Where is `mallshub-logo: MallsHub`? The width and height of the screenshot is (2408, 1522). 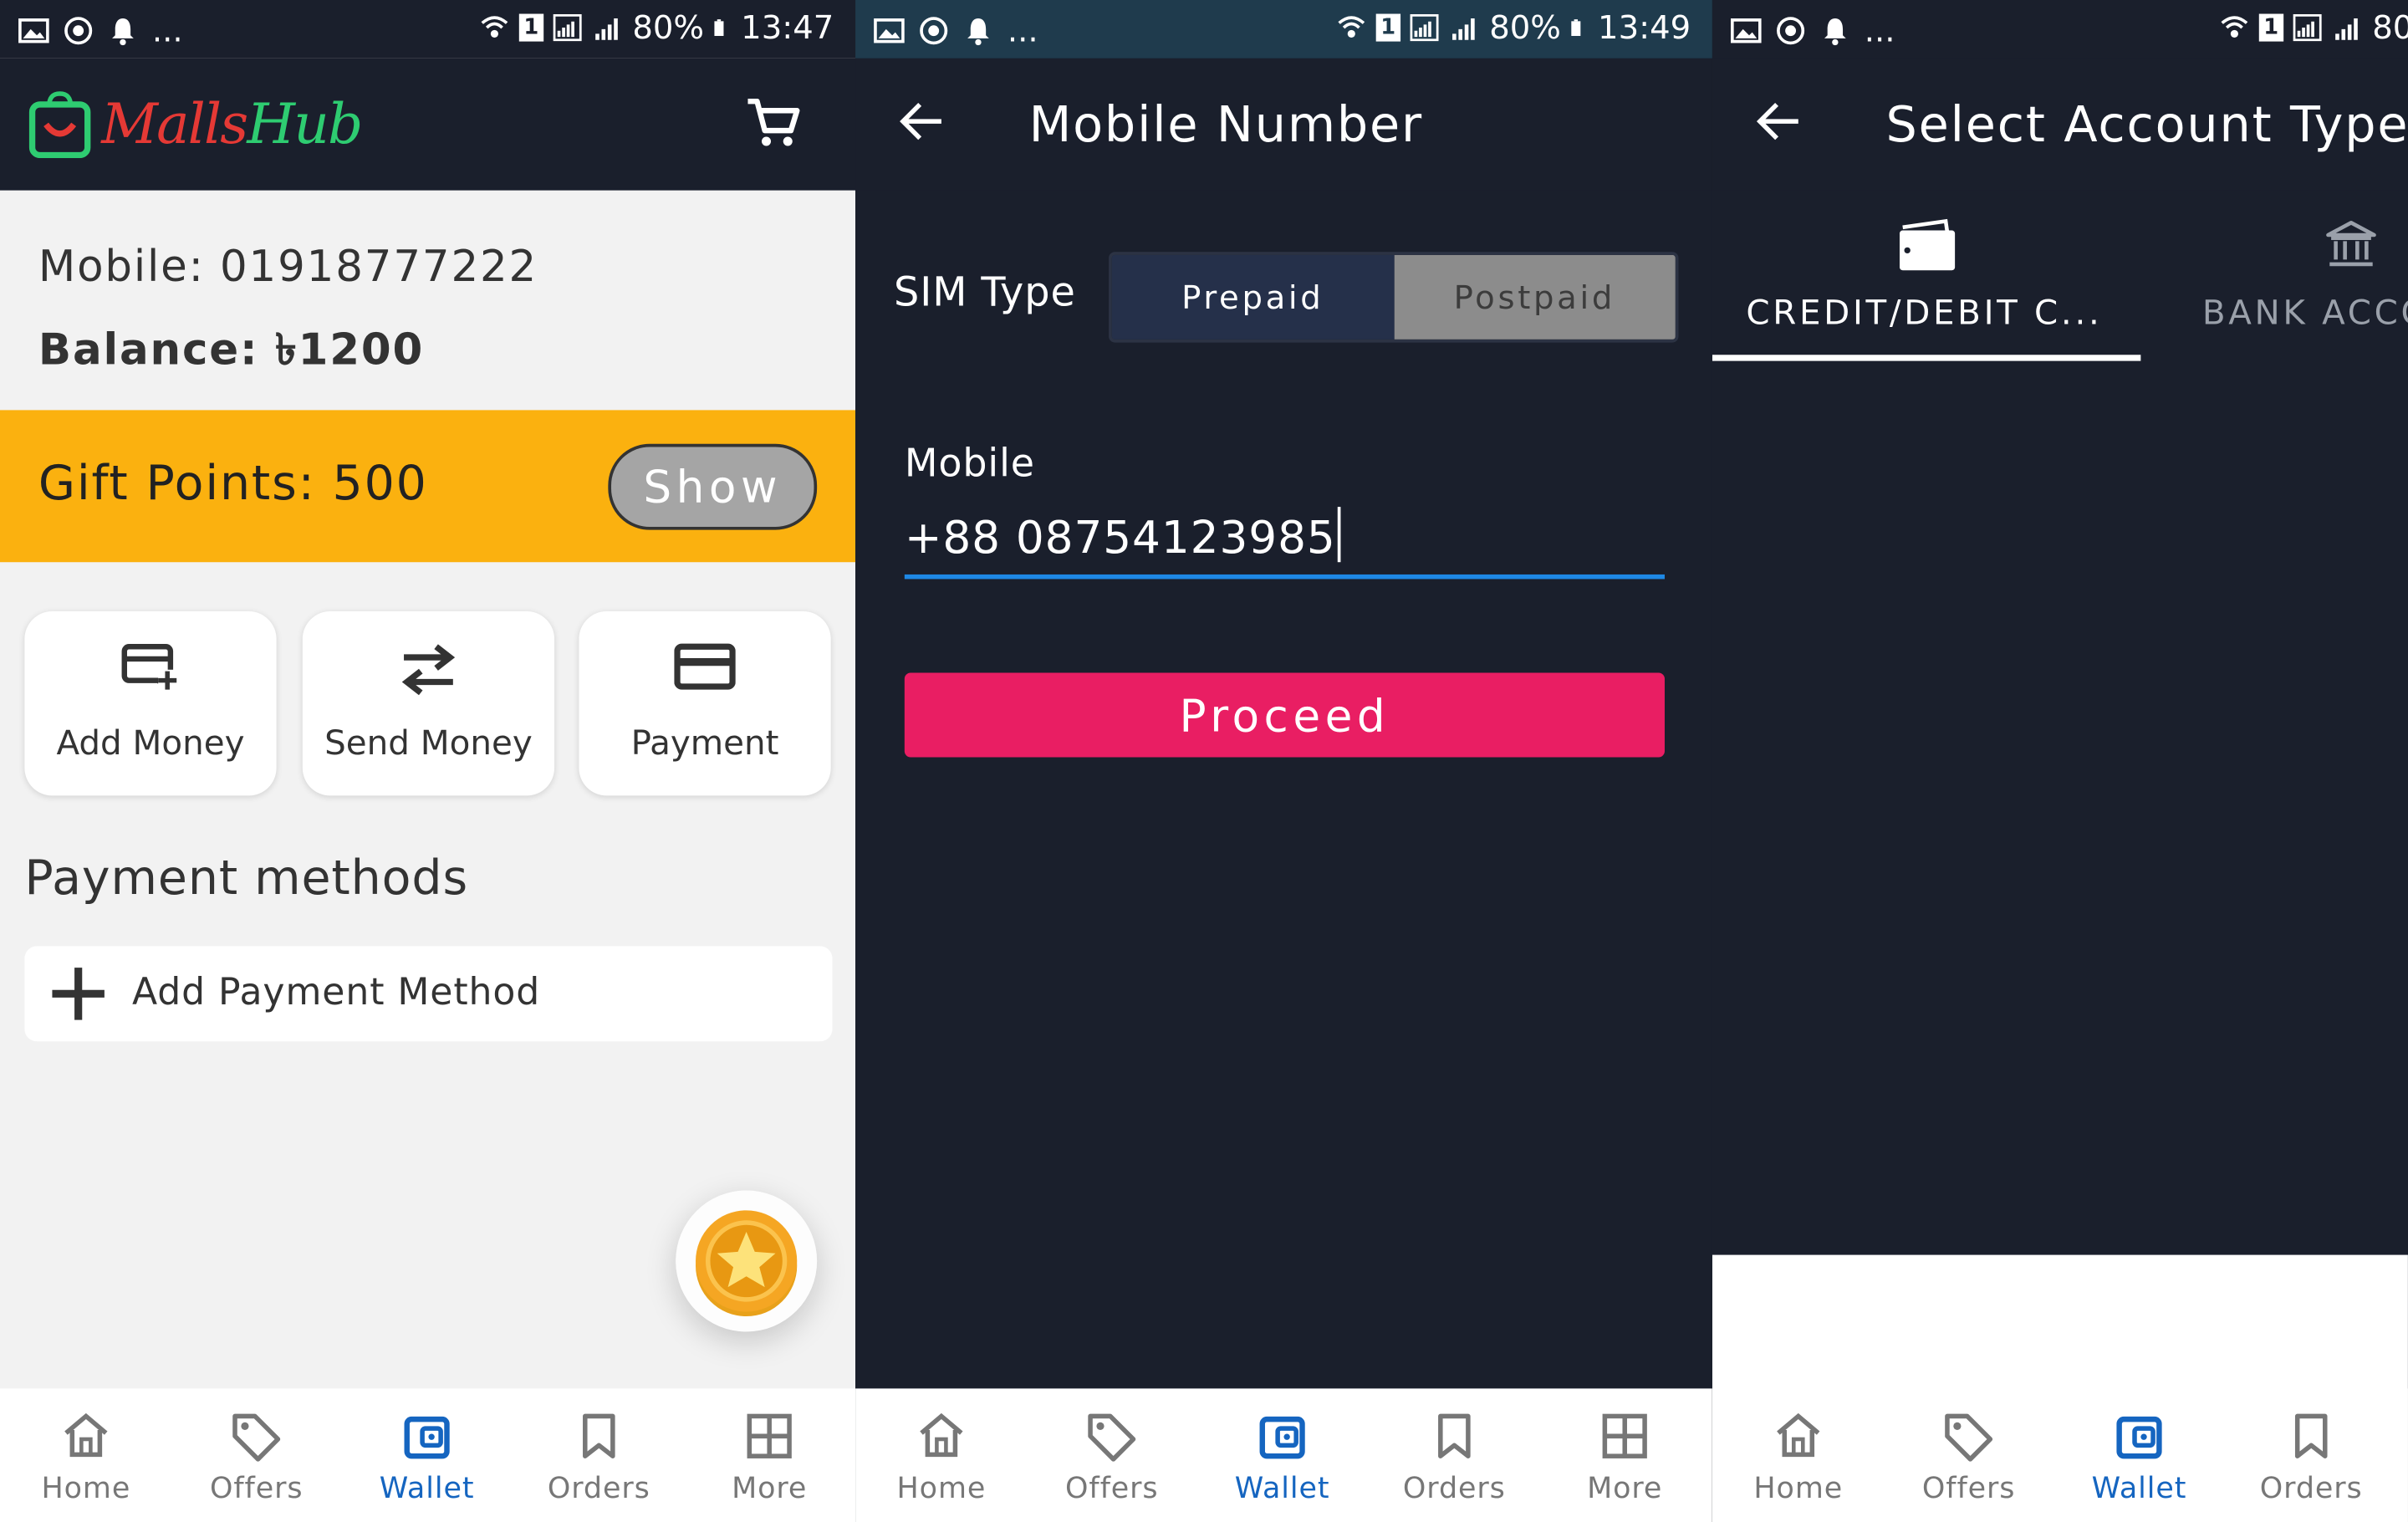
mallshub-logo: MallsHub is located at coordinates (196, 124).